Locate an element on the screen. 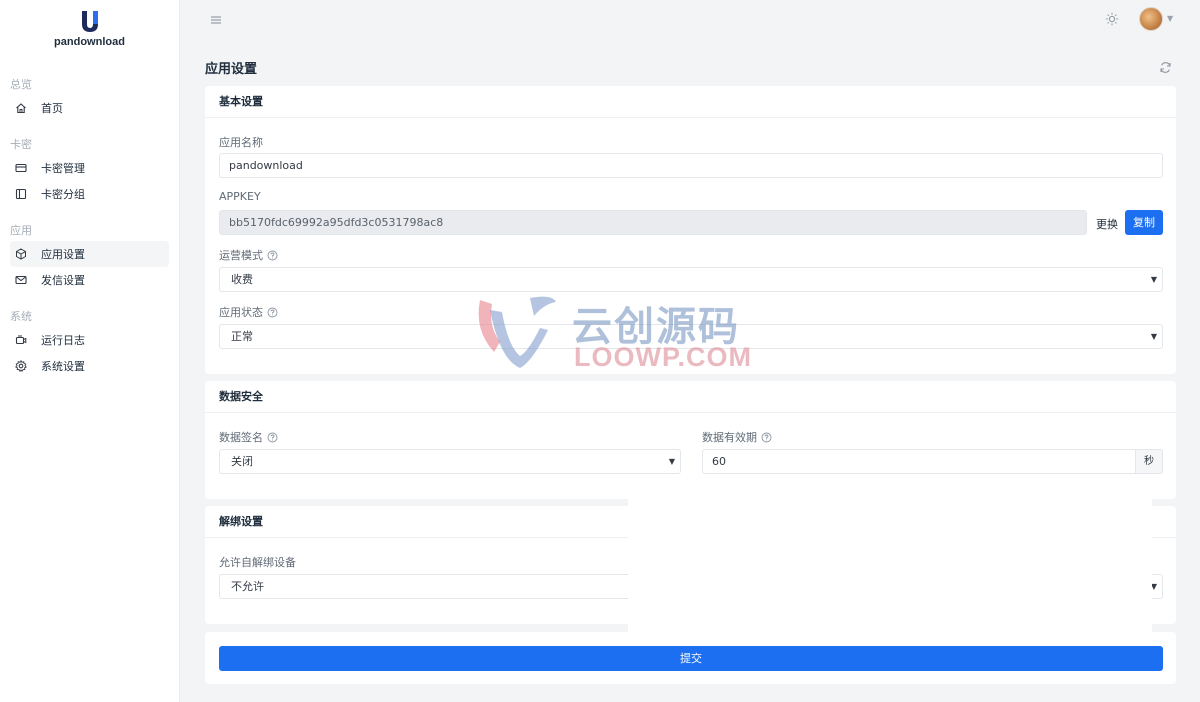 Image resolution: width=1200 pixels, height=702 pixels. sidebar-item-label: 应用设置 is located at coordinates (63, 254).